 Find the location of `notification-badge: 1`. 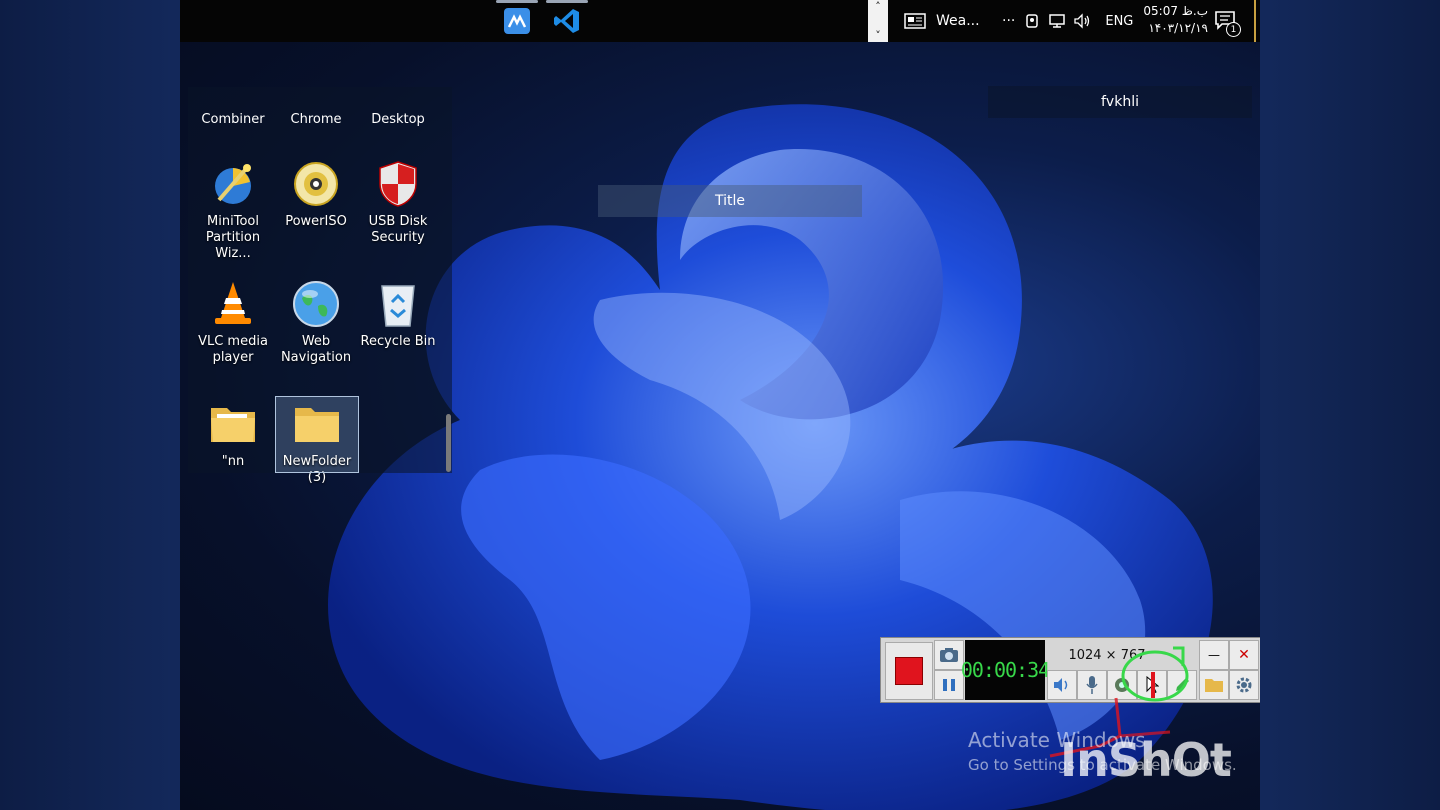

notification-badge: 1 is located at coordinates (1233, 29).